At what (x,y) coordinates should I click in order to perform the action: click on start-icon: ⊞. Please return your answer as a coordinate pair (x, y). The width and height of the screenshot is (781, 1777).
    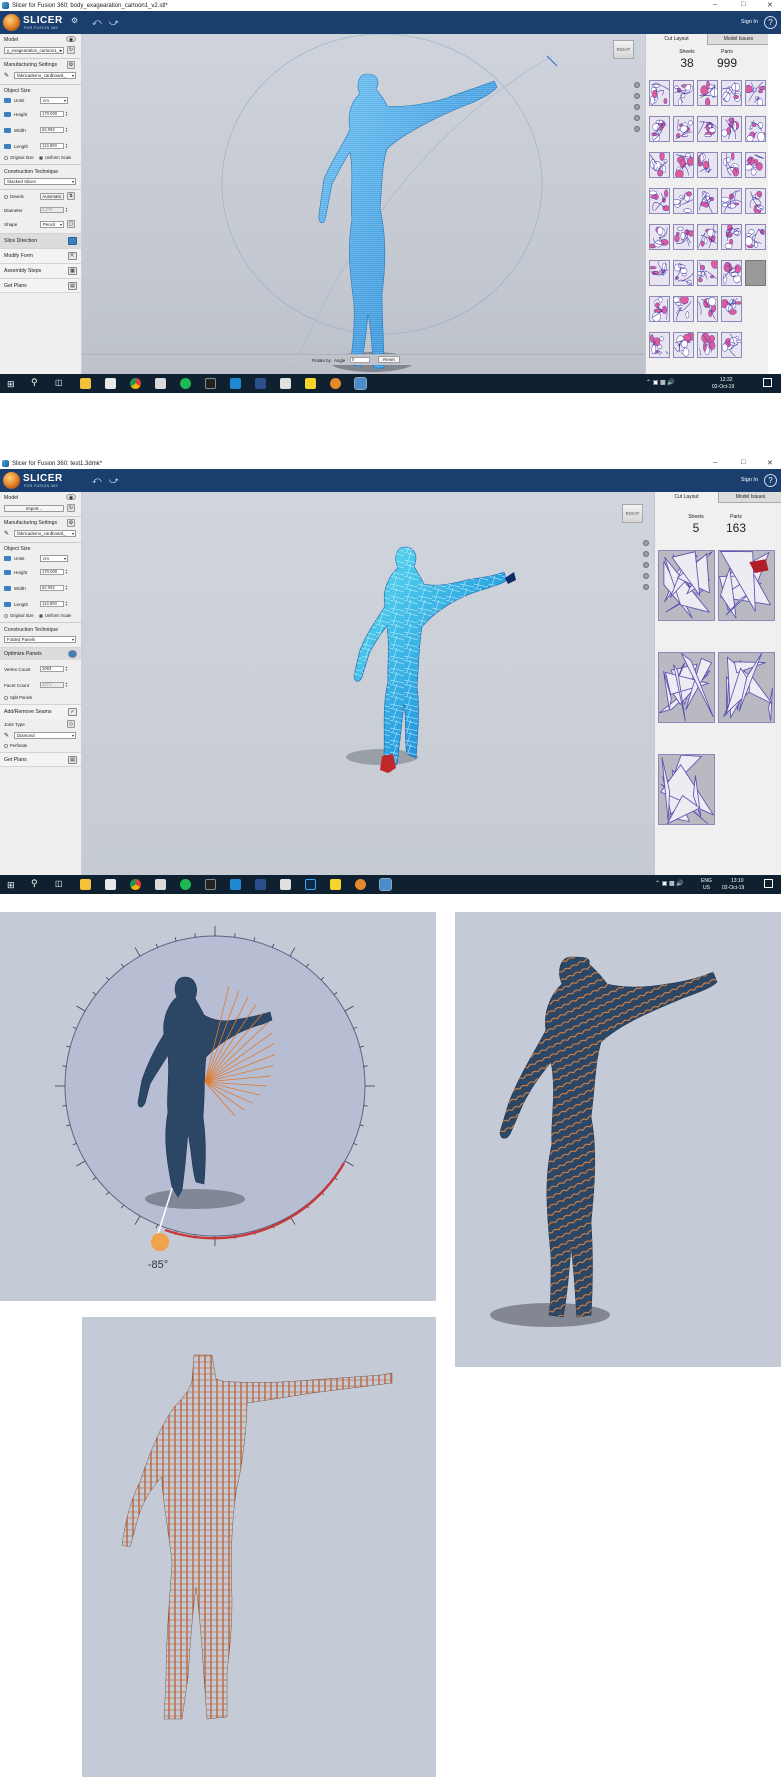
    Looking at the image, I should click on (11, 885).